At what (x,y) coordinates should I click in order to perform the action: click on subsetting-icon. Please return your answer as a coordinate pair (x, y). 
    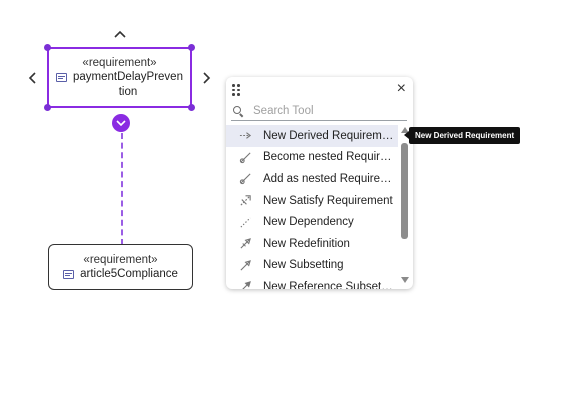
    Looking at the image, I should click on (245, 265).